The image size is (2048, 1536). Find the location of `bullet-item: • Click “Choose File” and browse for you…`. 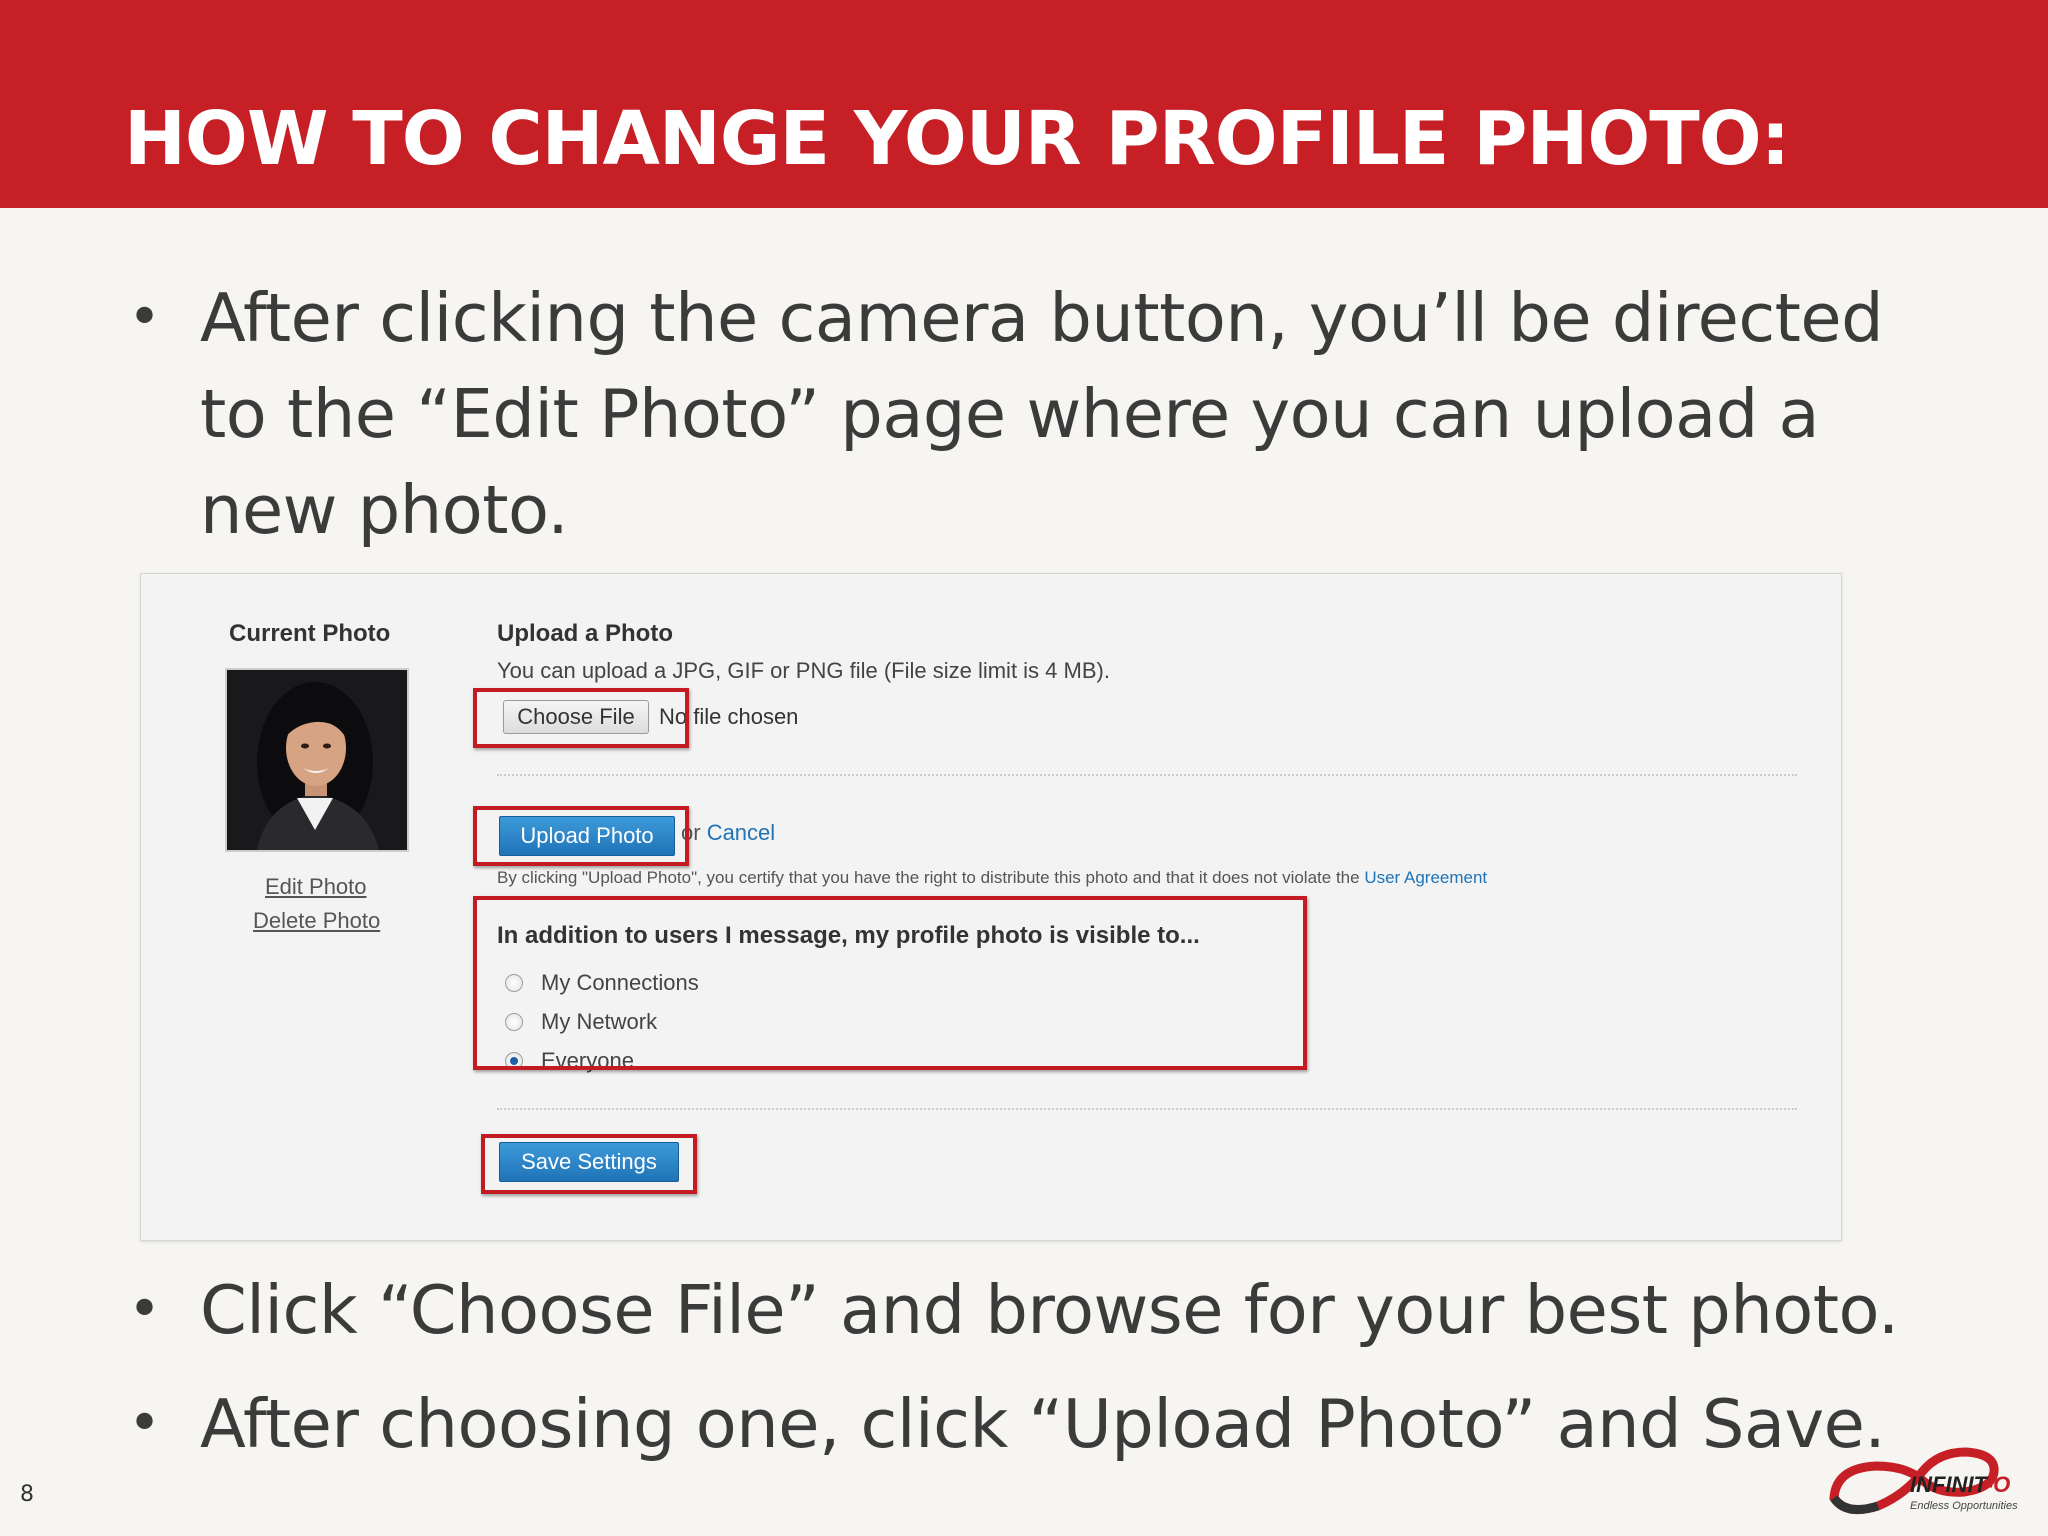

bullet-item: • Click “Choose File” and browse for you… is located at coordinates (1044, 1310).